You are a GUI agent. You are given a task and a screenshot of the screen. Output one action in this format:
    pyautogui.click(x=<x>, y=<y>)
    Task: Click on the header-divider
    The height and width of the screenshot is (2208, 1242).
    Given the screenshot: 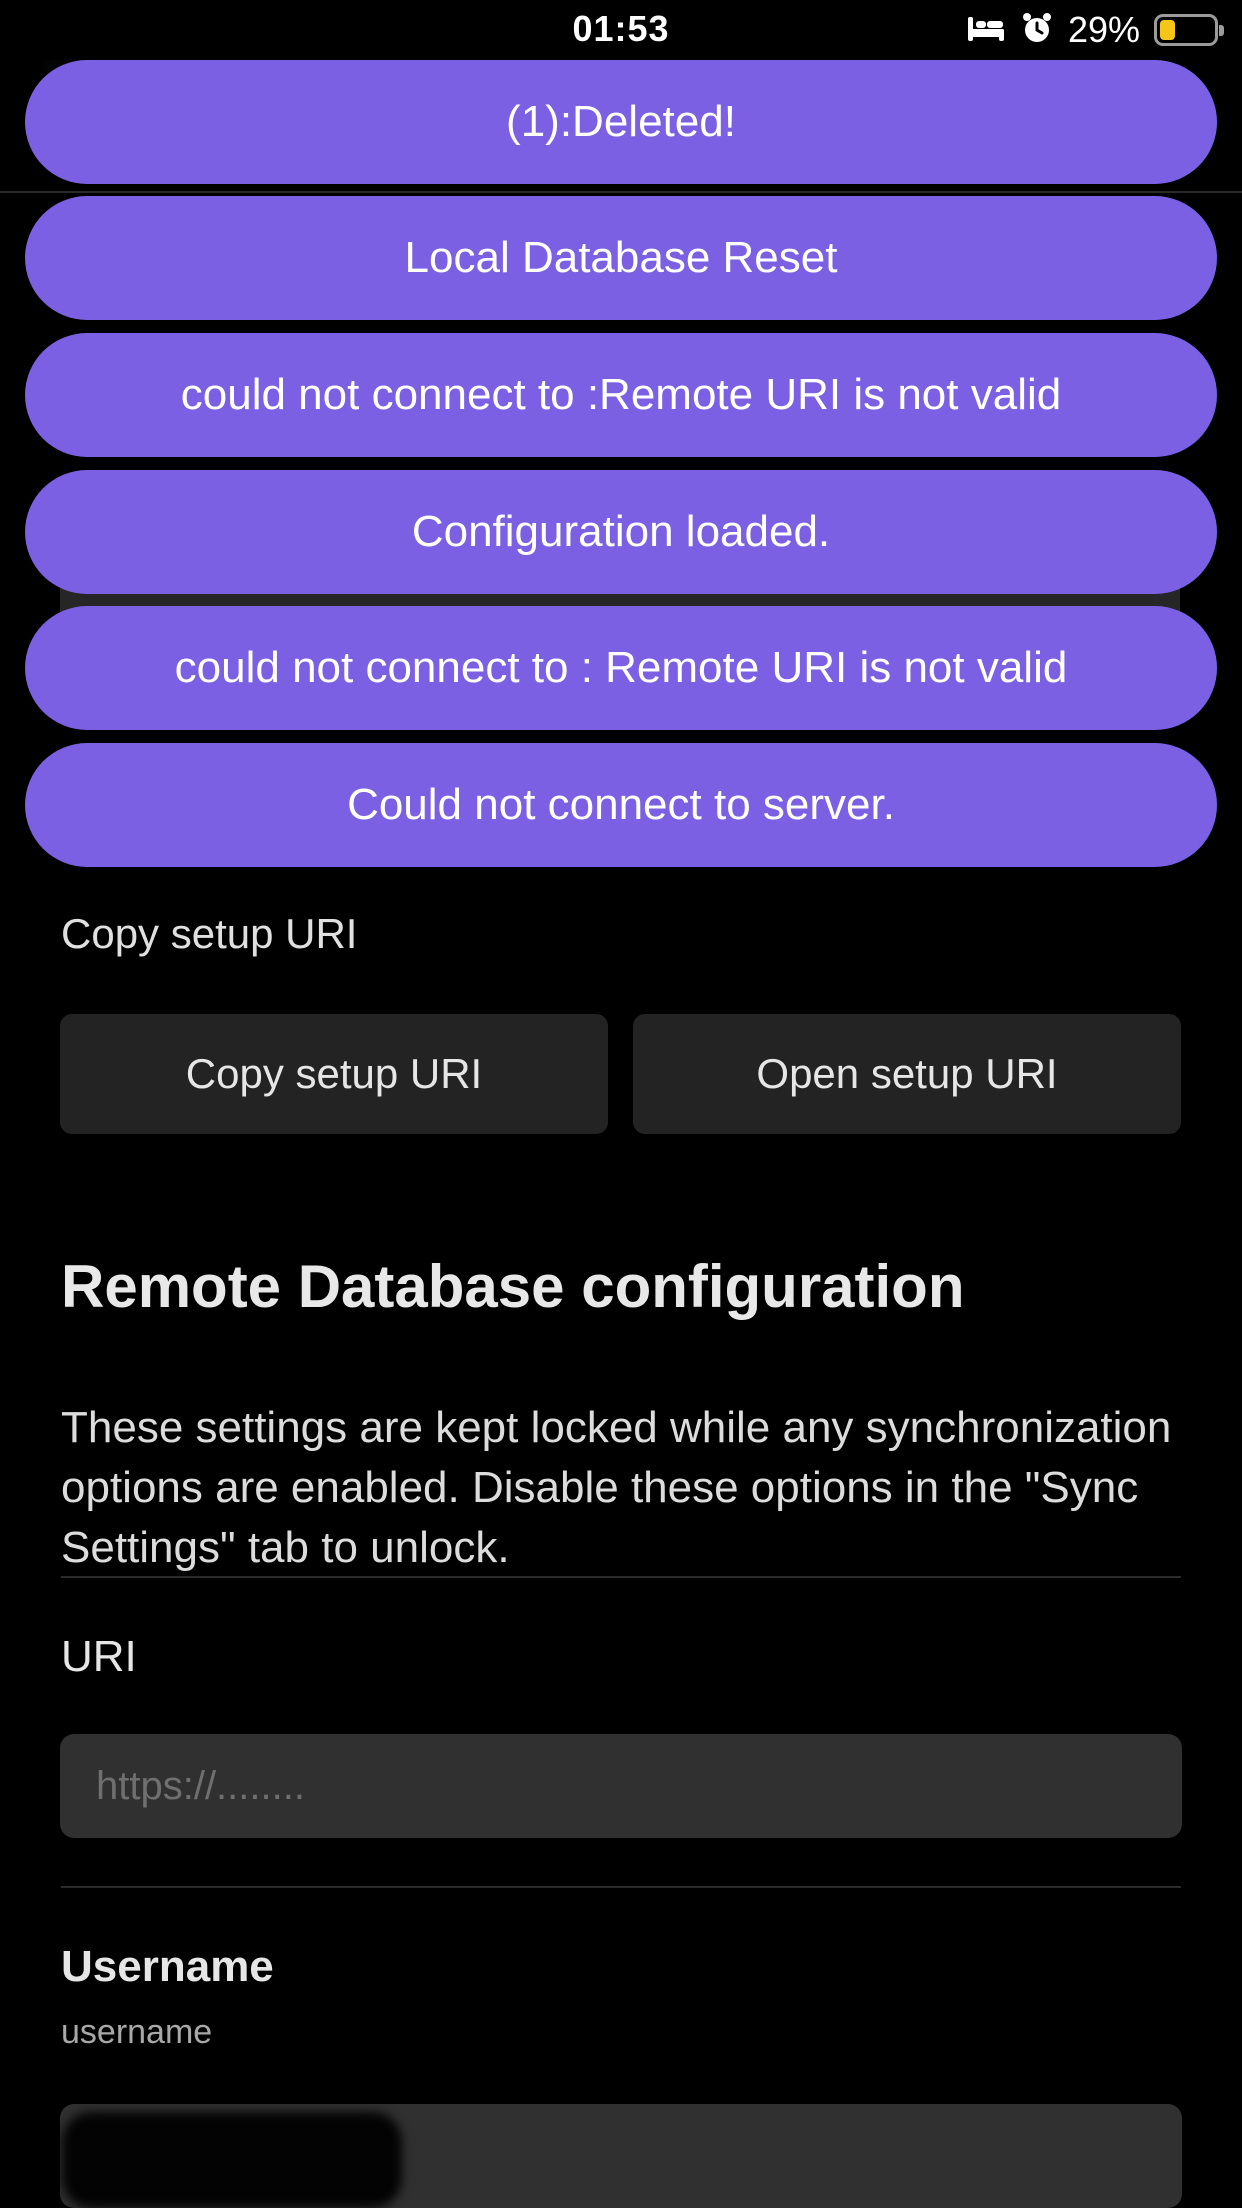 What is the action you would take?
    pyautogui.click(x=621, y=192)
    